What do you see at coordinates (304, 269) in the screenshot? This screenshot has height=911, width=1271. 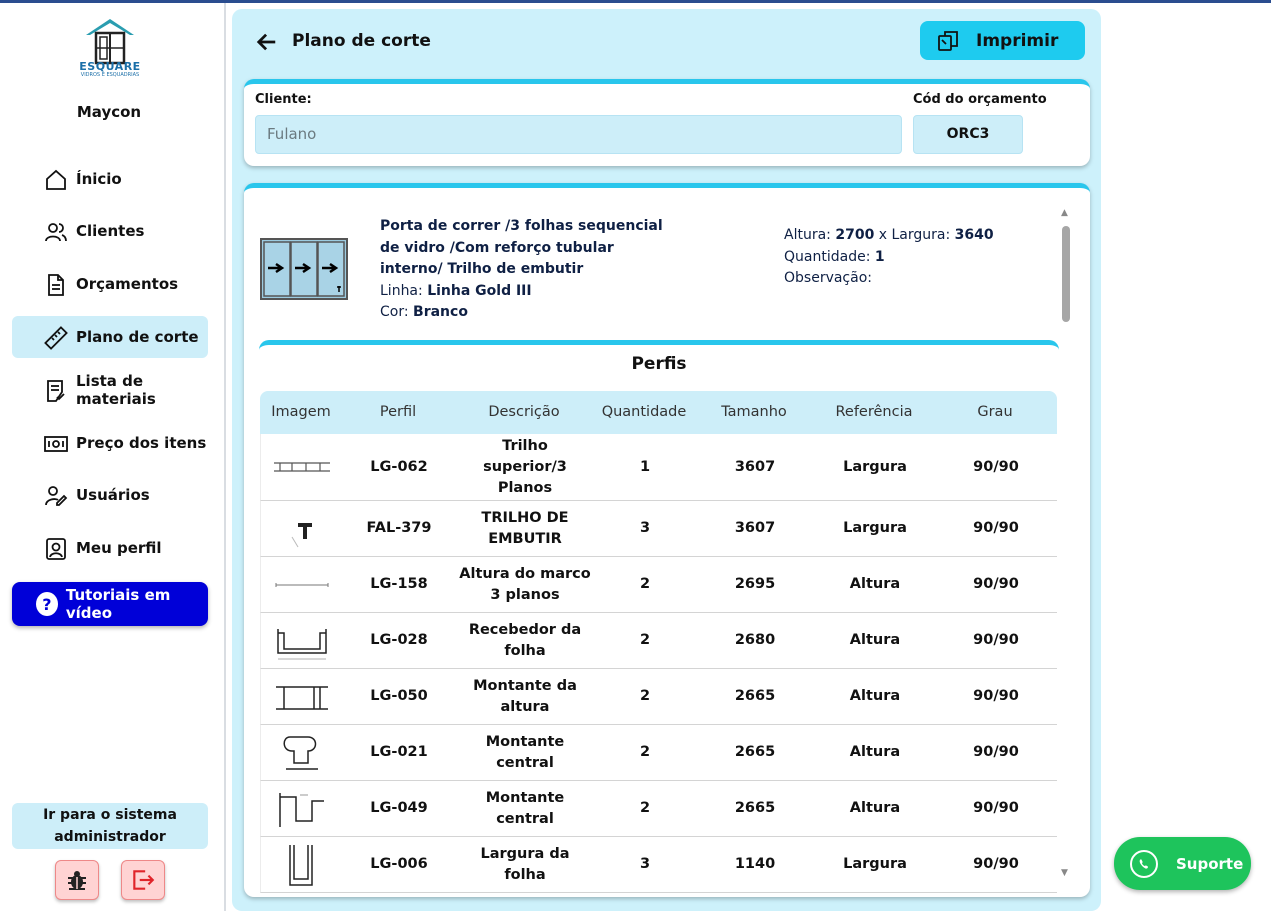 I see `sliding-door-icon` at bounding box center [304, 269].